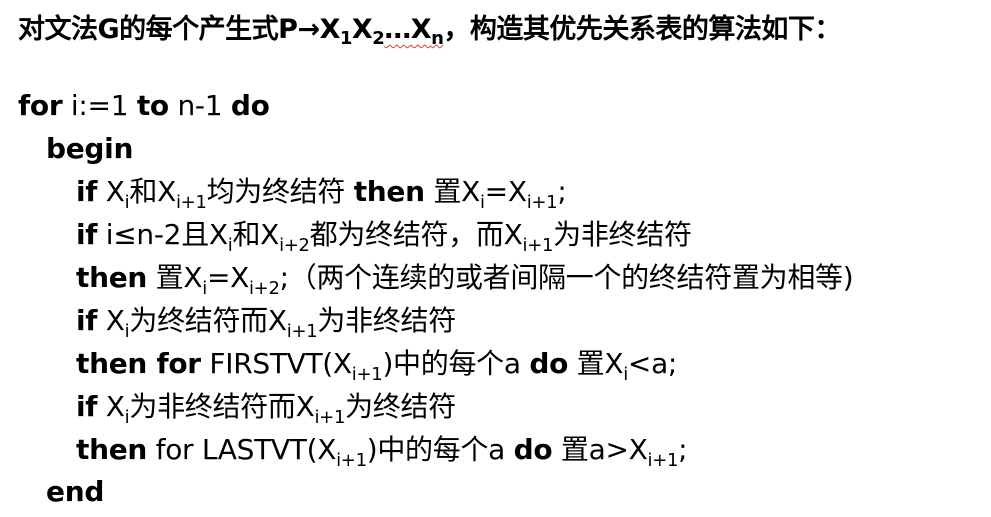 Image resolution: width=991 pixels, height=517 pixels. I want to click on code-text: 均为终结符, so click(280, 191).